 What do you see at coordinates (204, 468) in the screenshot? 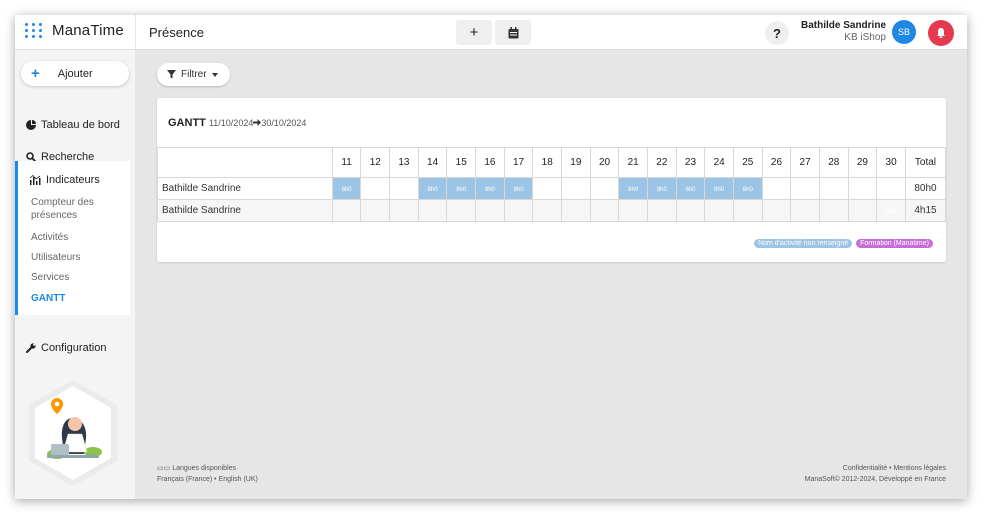
I see `languages-title-text: Langues disponibles` at bounding box center [204, 468].